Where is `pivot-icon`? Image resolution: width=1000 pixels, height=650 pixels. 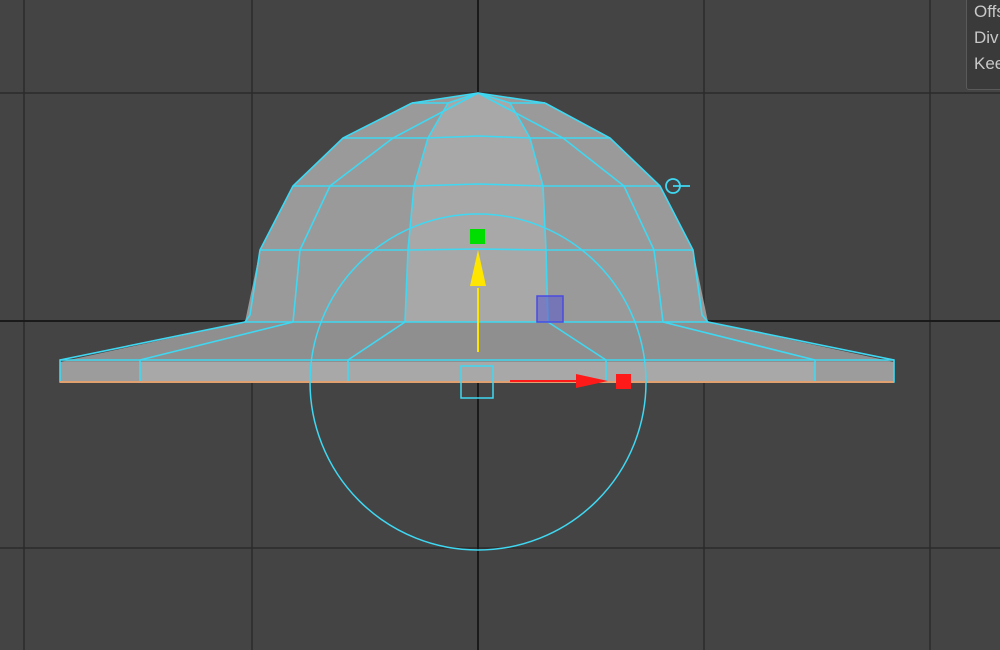 pivot-icon is located at coordinates (677, 186).